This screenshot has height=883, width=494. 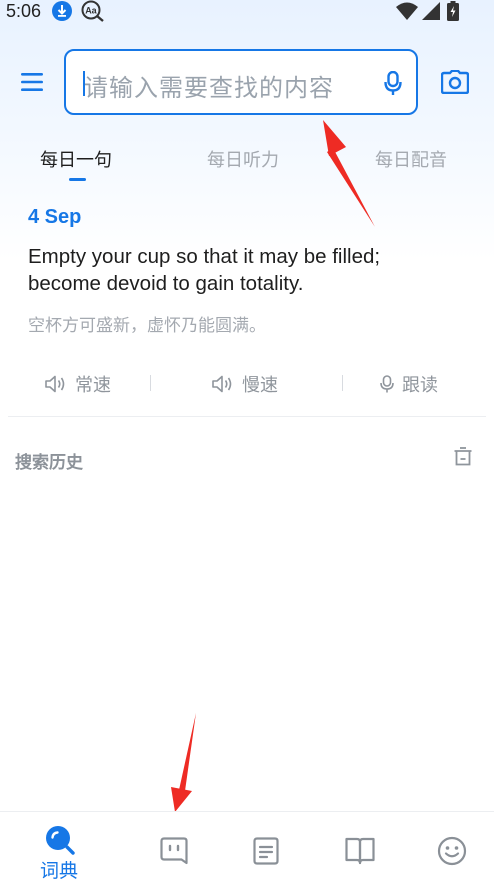 What do you see at coordinates (266, 851) in the screenshot?
I see `notes-icon` at bounding box center [266, 851].